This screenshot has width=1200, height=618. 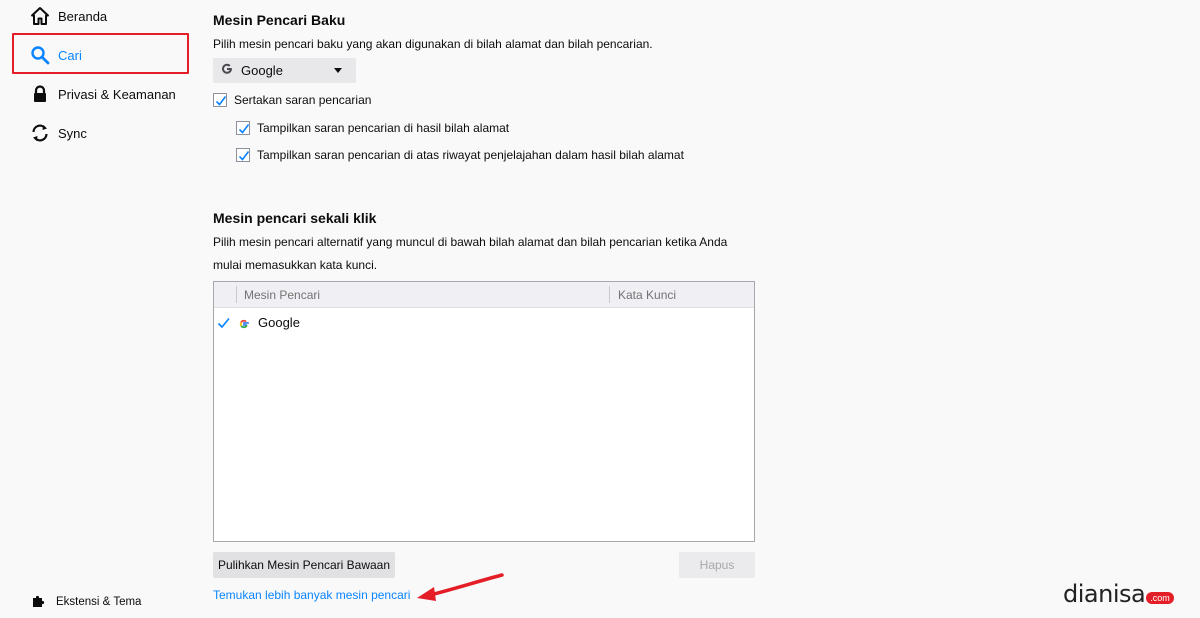 What do you see at coordinates (279, 20) in the screenshot?
I see `section-heading-default-engine: Mesin Pencari Baku` at bounding box center [279, 20].